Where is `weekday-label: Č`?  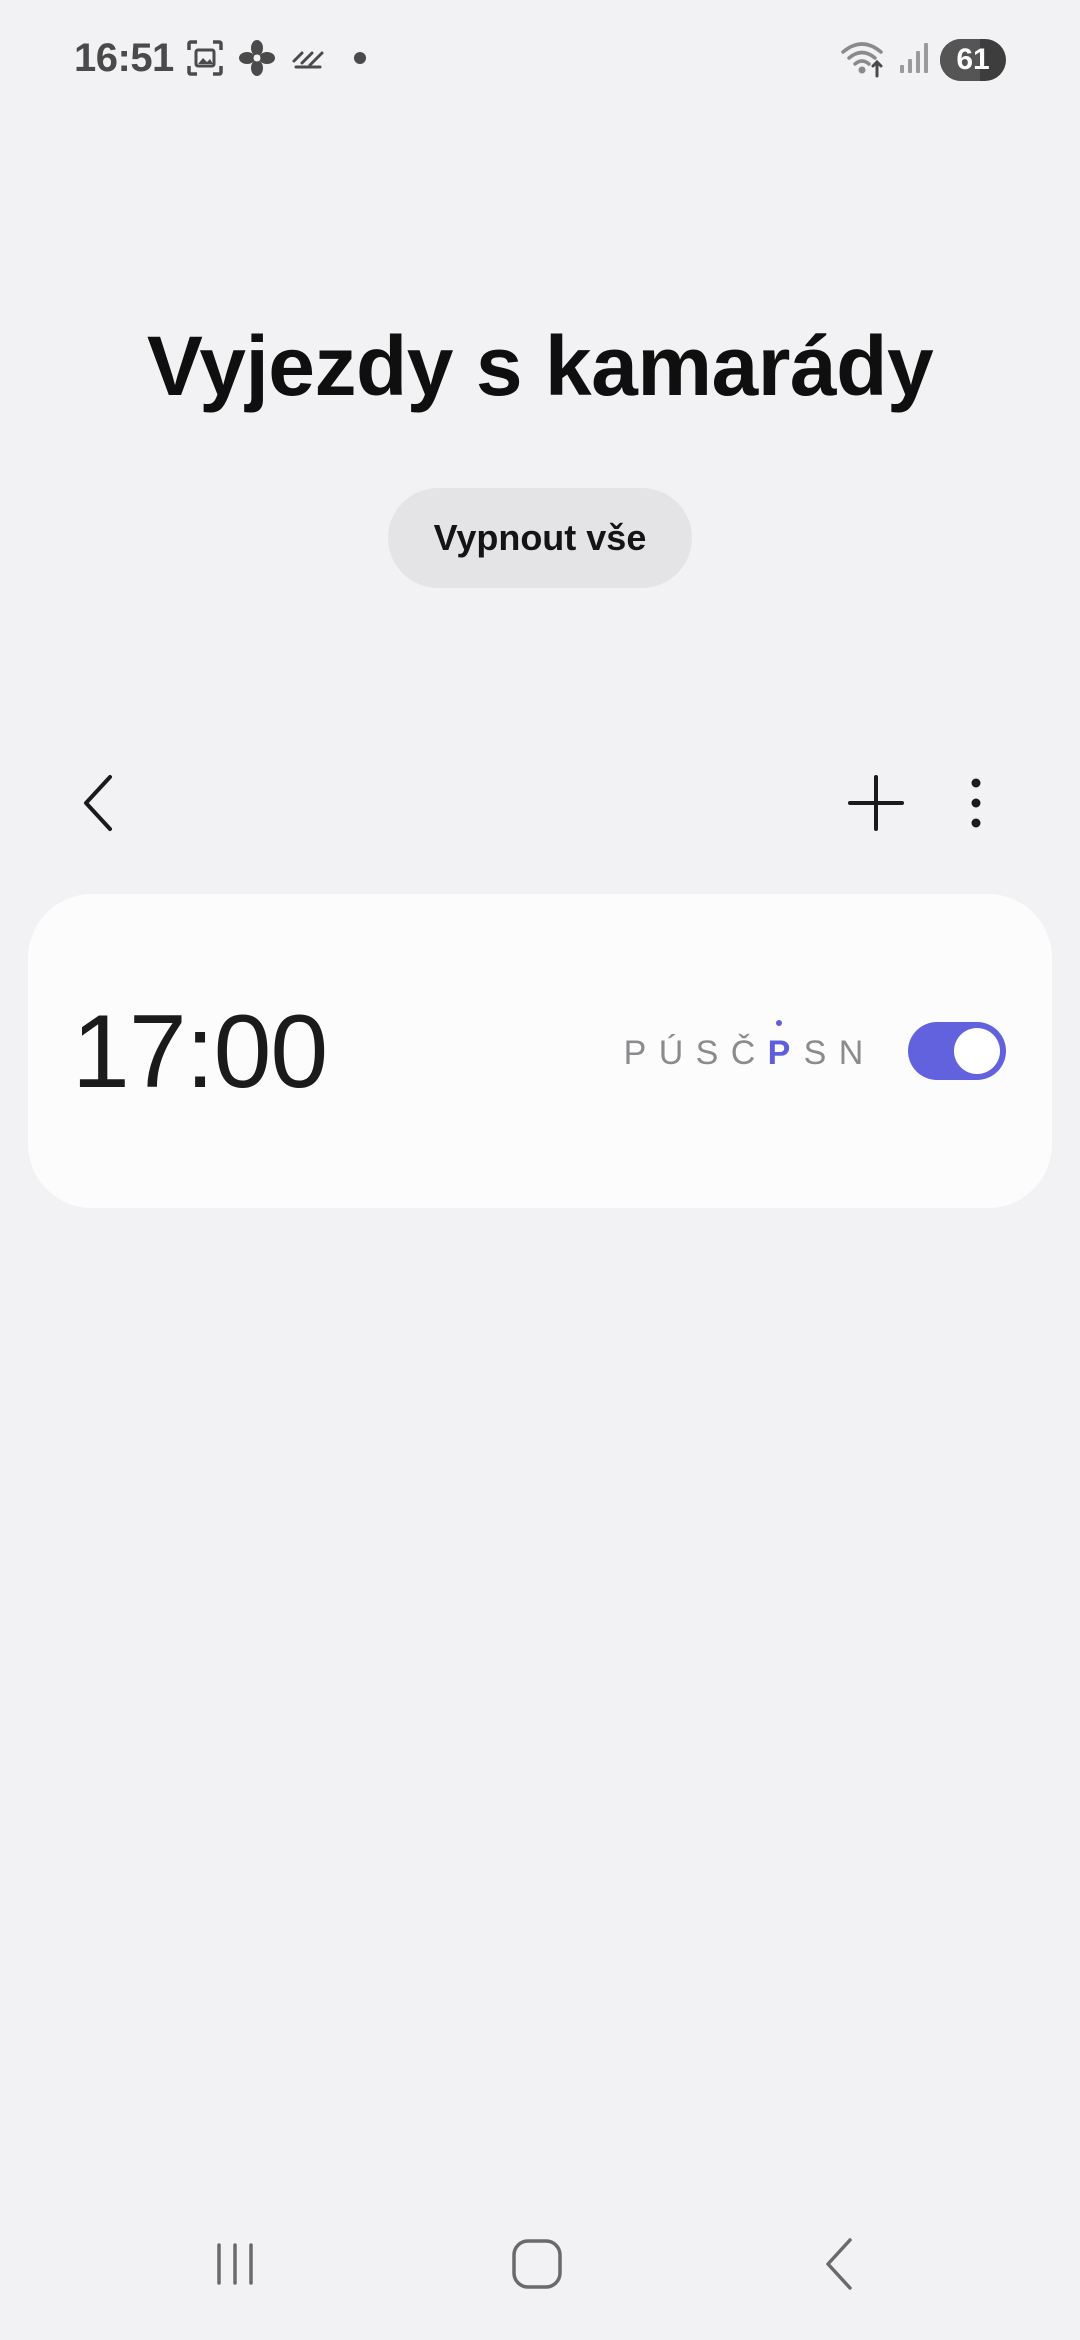 weekday-label: Č is located at coordinates (743, 1053).